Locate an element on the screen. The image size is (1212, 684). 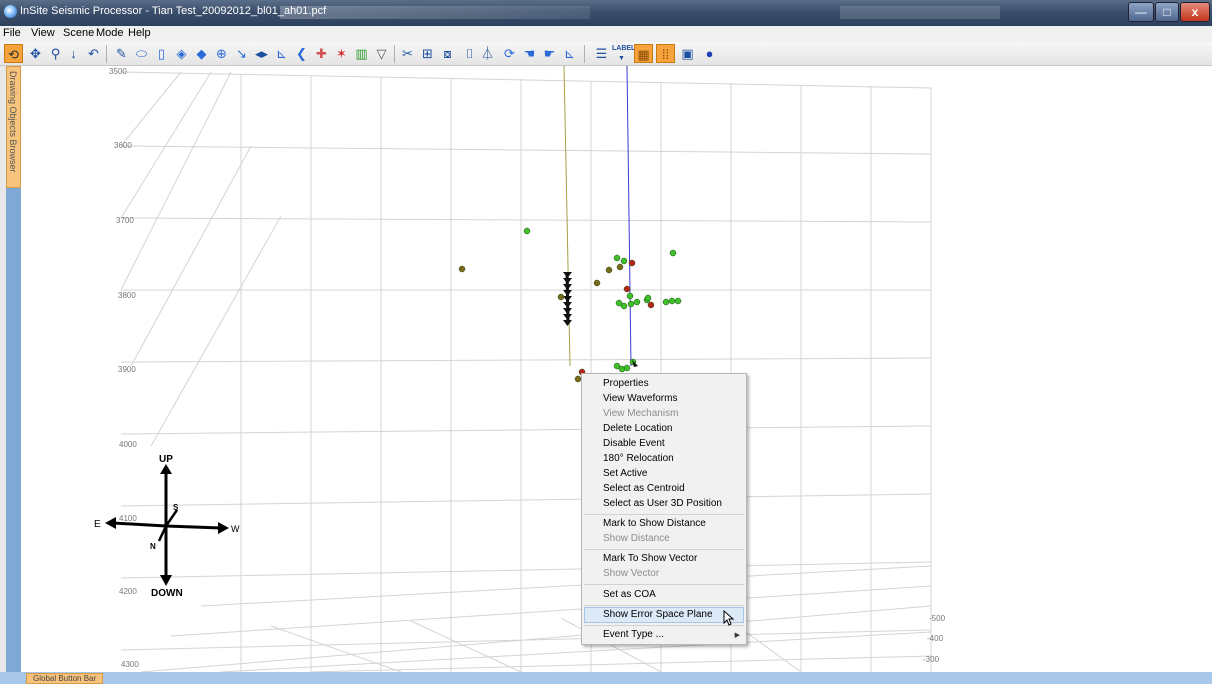
label-icon: LABEL ▼ is located at coordinates (623, 53).